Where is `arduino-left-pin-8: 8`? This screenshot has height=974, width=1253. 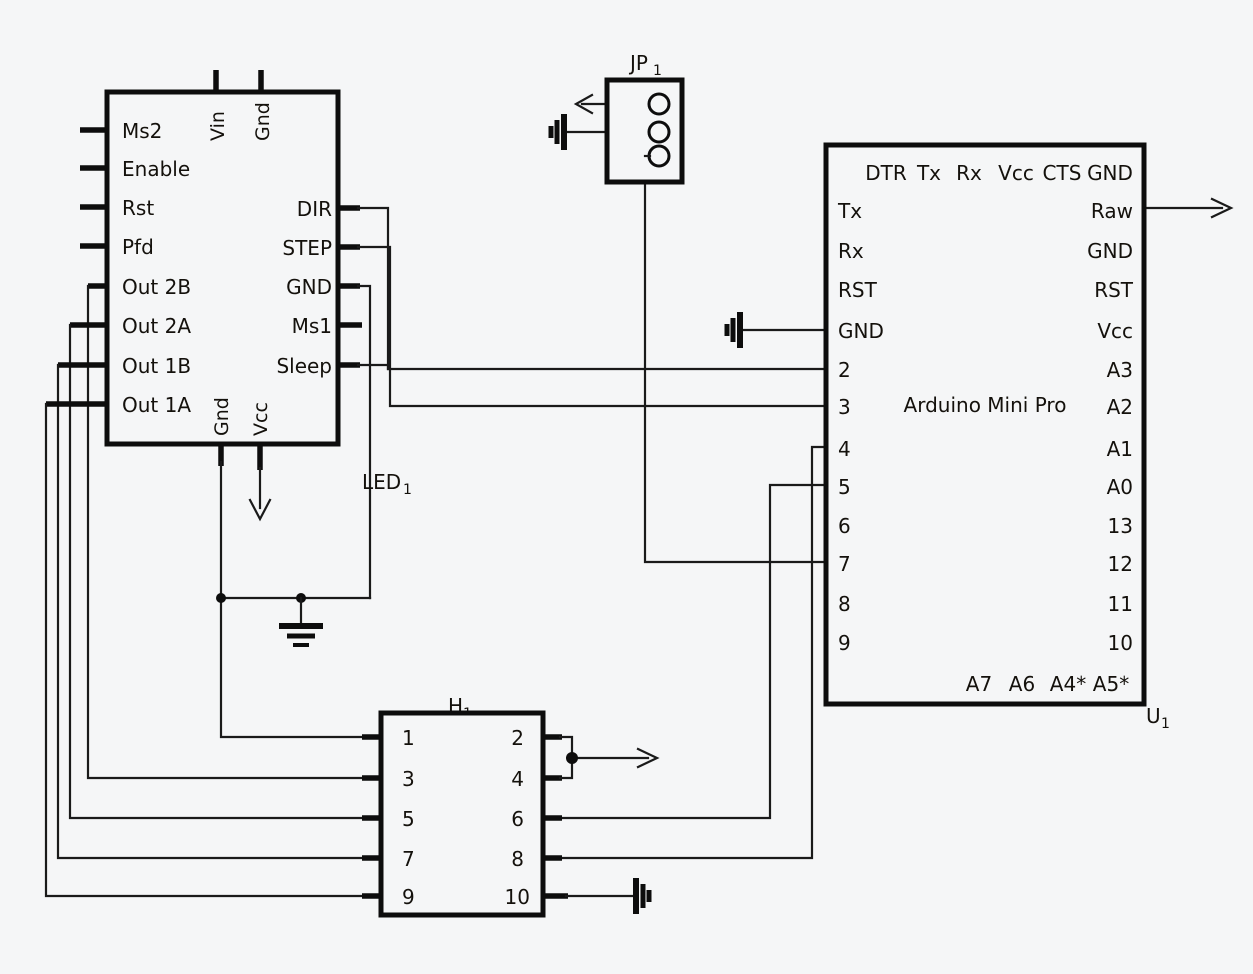 arduino-left-pin-8: 8 is located at coordinates (844, 604).